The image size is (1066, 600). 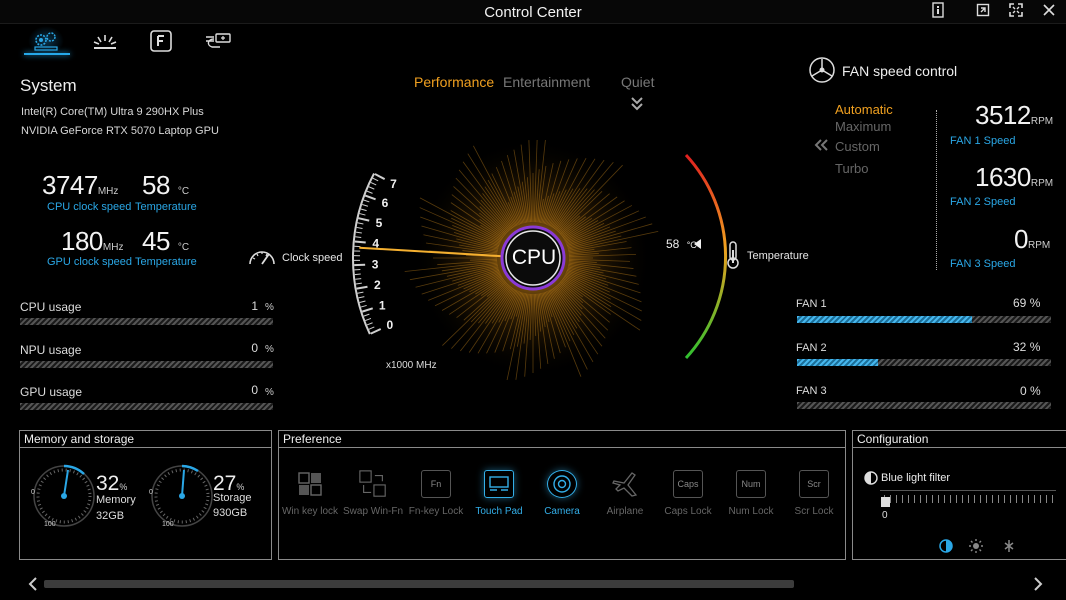 I want to click on cpu-temp-readout: 58 °C, so click(x=165, y=185).